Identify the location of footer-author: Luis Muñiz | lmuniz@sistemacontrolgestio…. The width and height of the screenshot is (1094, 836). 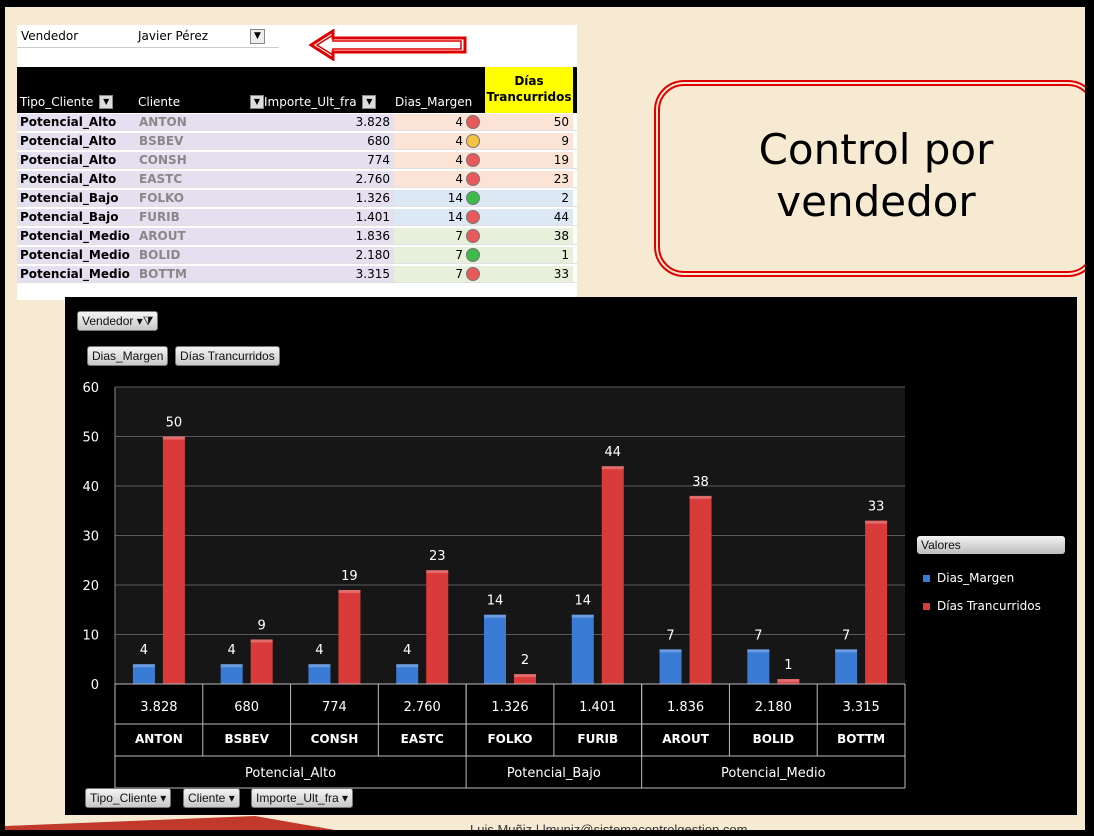
(609, 826).